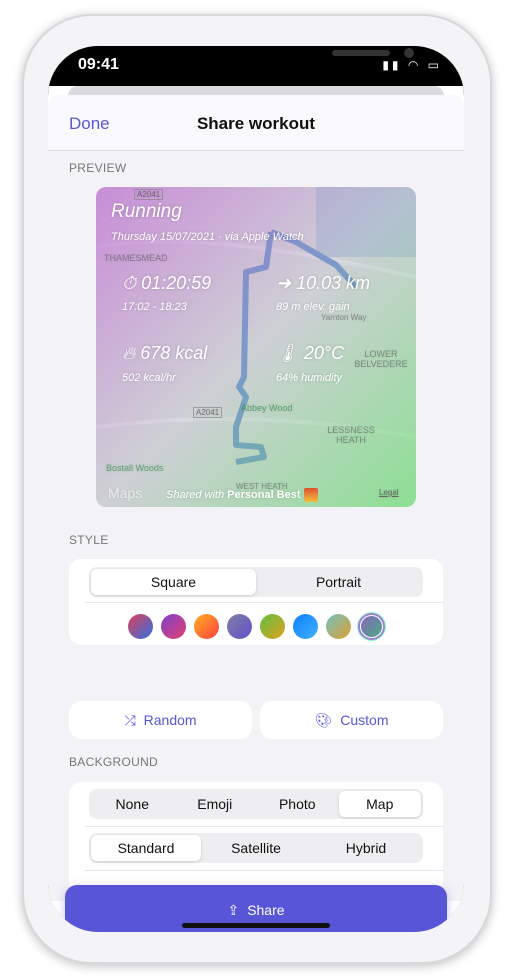  What do you see at coordinates (167, 283) in the screenshot?
I see `duration-value: ⏱ 01:20:59` at bounding box center [167, 283].